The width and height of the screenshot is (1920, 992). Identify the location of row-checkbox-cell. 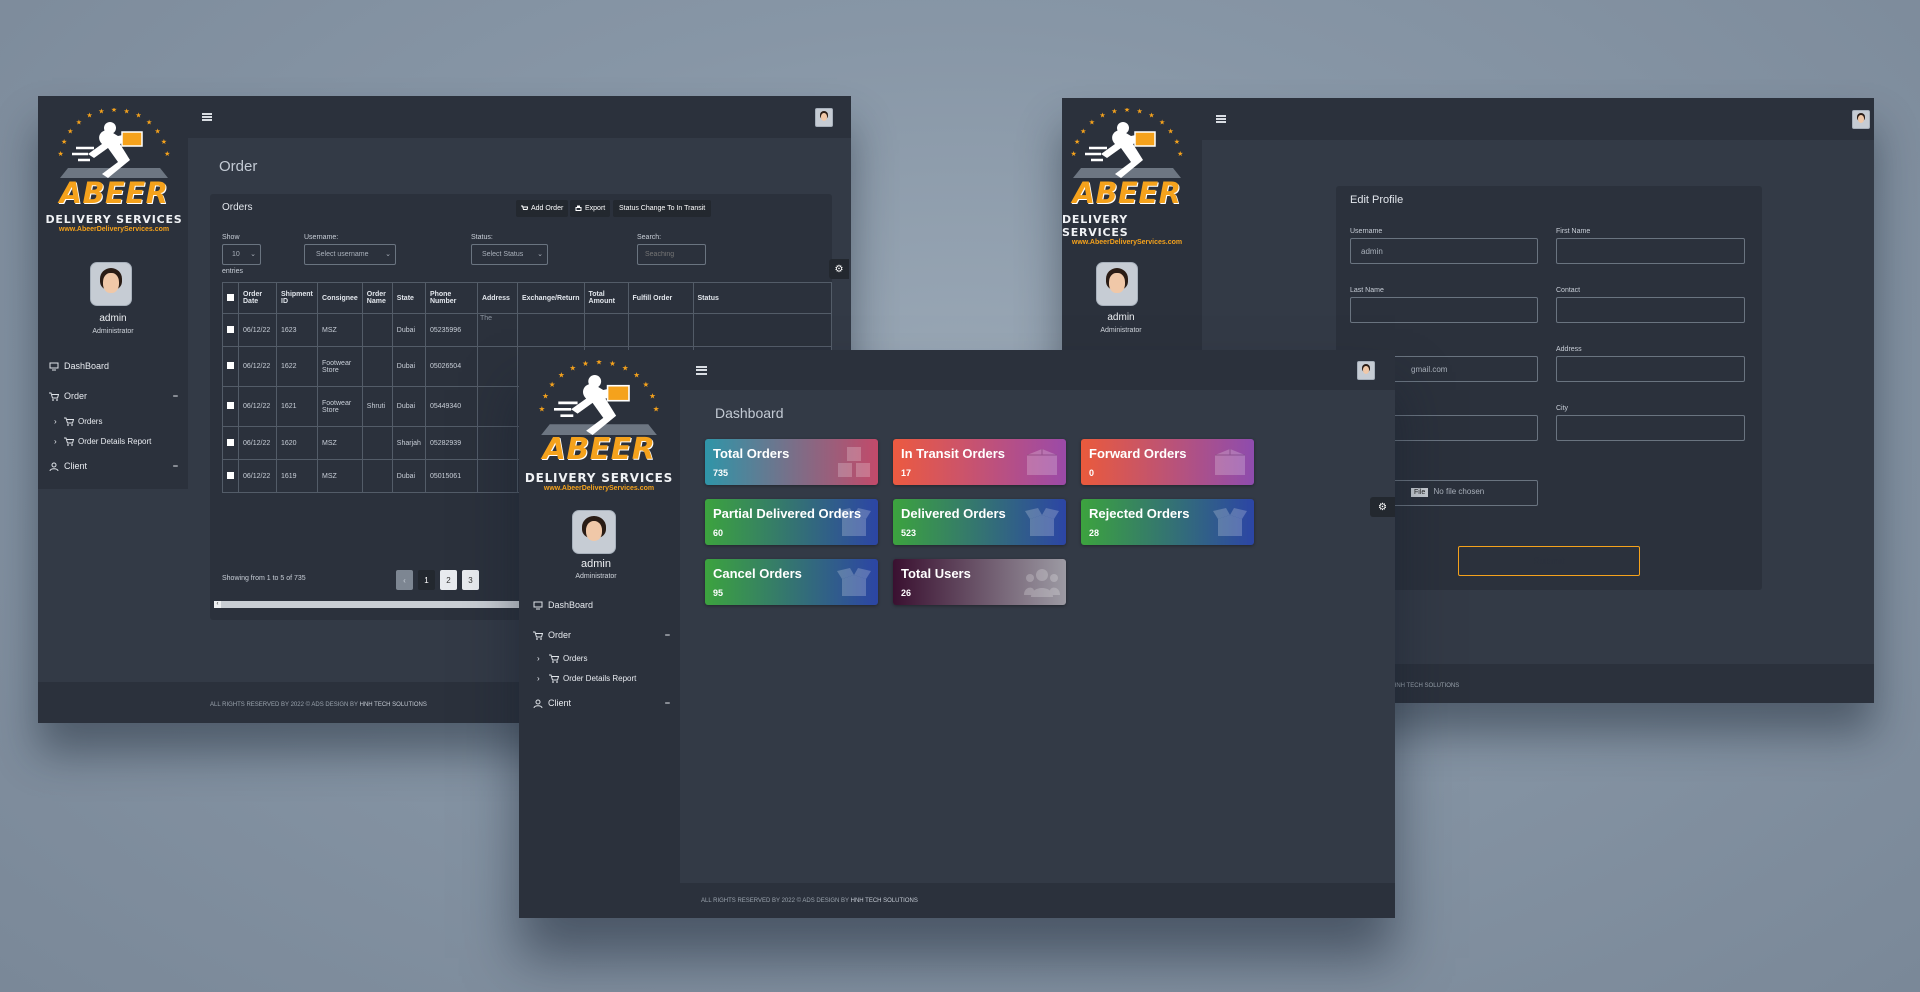
(230, 366).